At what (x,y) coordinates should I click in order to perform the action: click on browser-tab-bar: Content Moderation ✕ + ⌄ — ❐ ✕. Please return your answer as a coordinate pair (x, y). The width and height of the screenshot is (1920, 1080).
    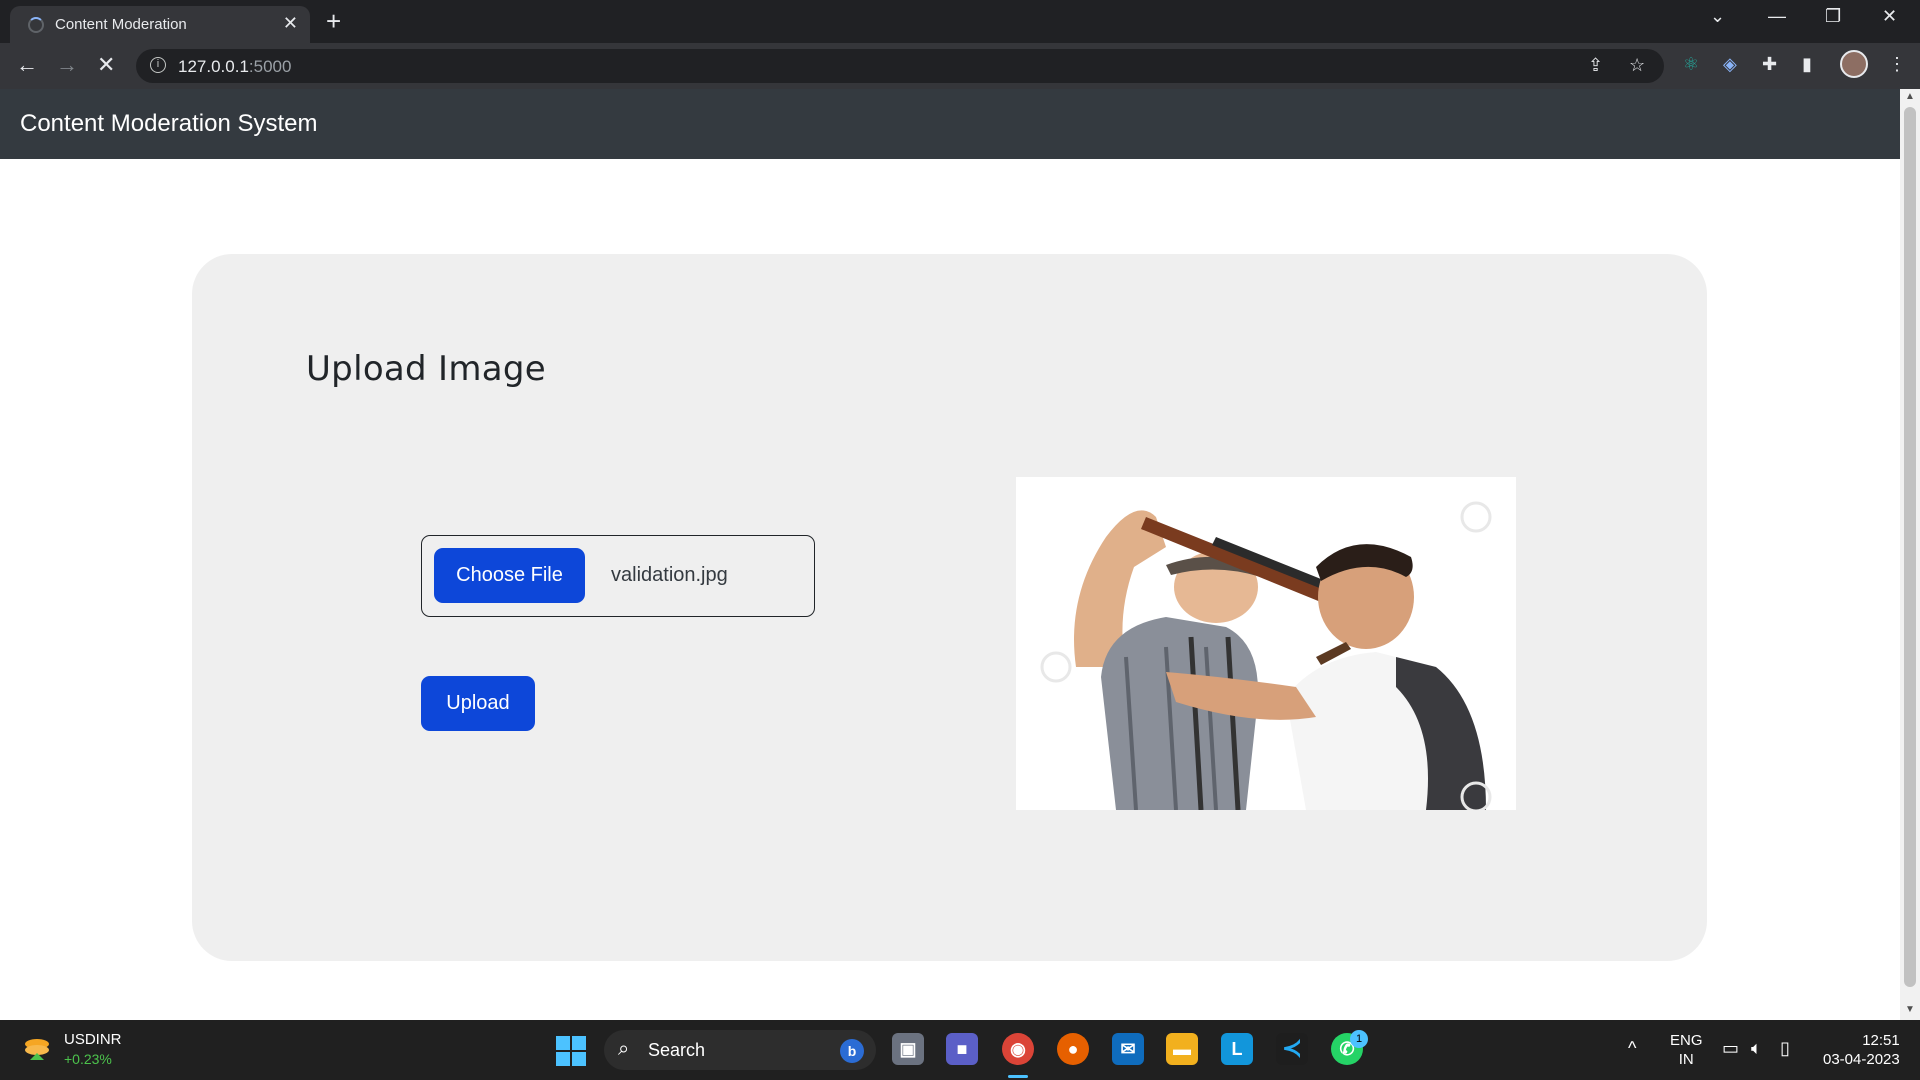
    Looking at the image, I should click on (960, 21).